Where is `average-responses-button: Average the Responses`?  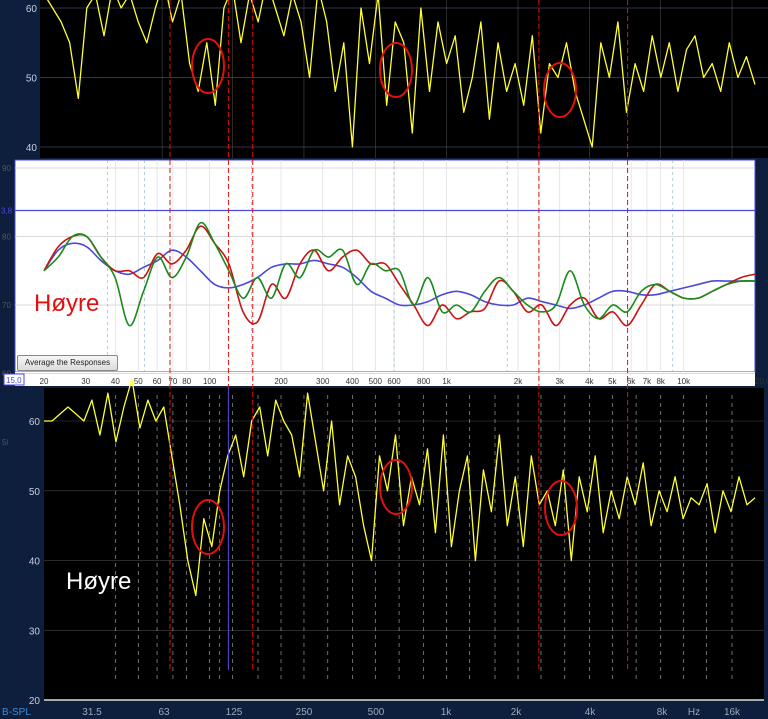
average-responses-button: Average the Responses is located at coordinates (67, 363).